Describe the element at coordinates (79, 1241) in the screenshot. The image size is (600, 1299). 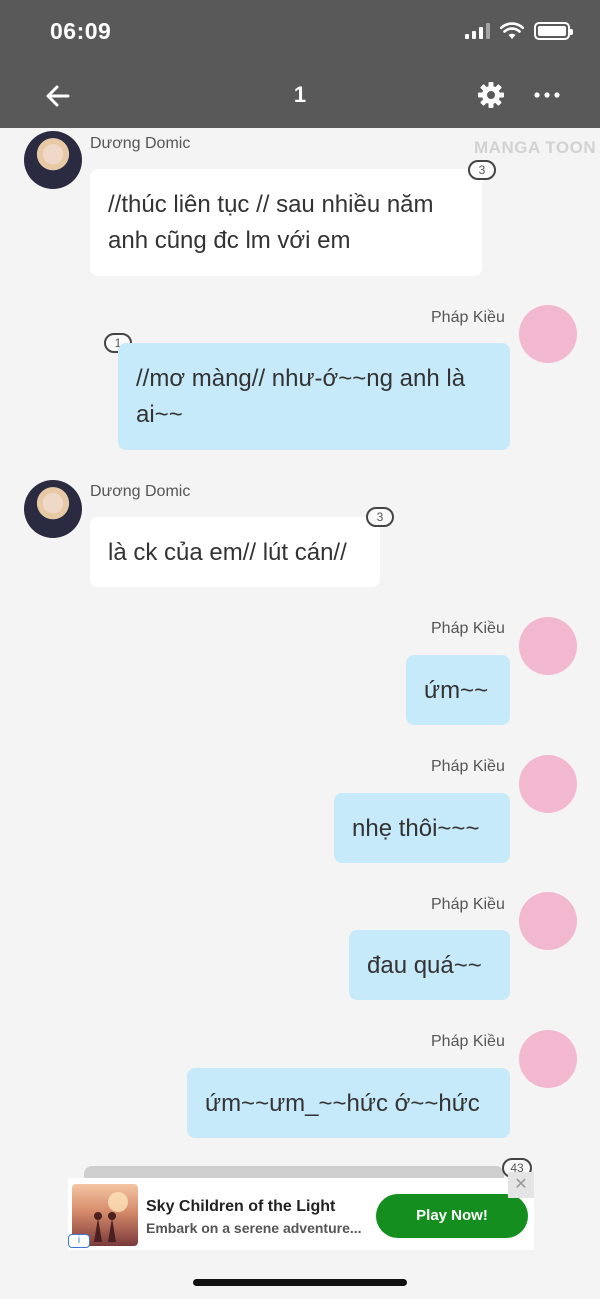
I see `ad-info-badge: i` at that location.